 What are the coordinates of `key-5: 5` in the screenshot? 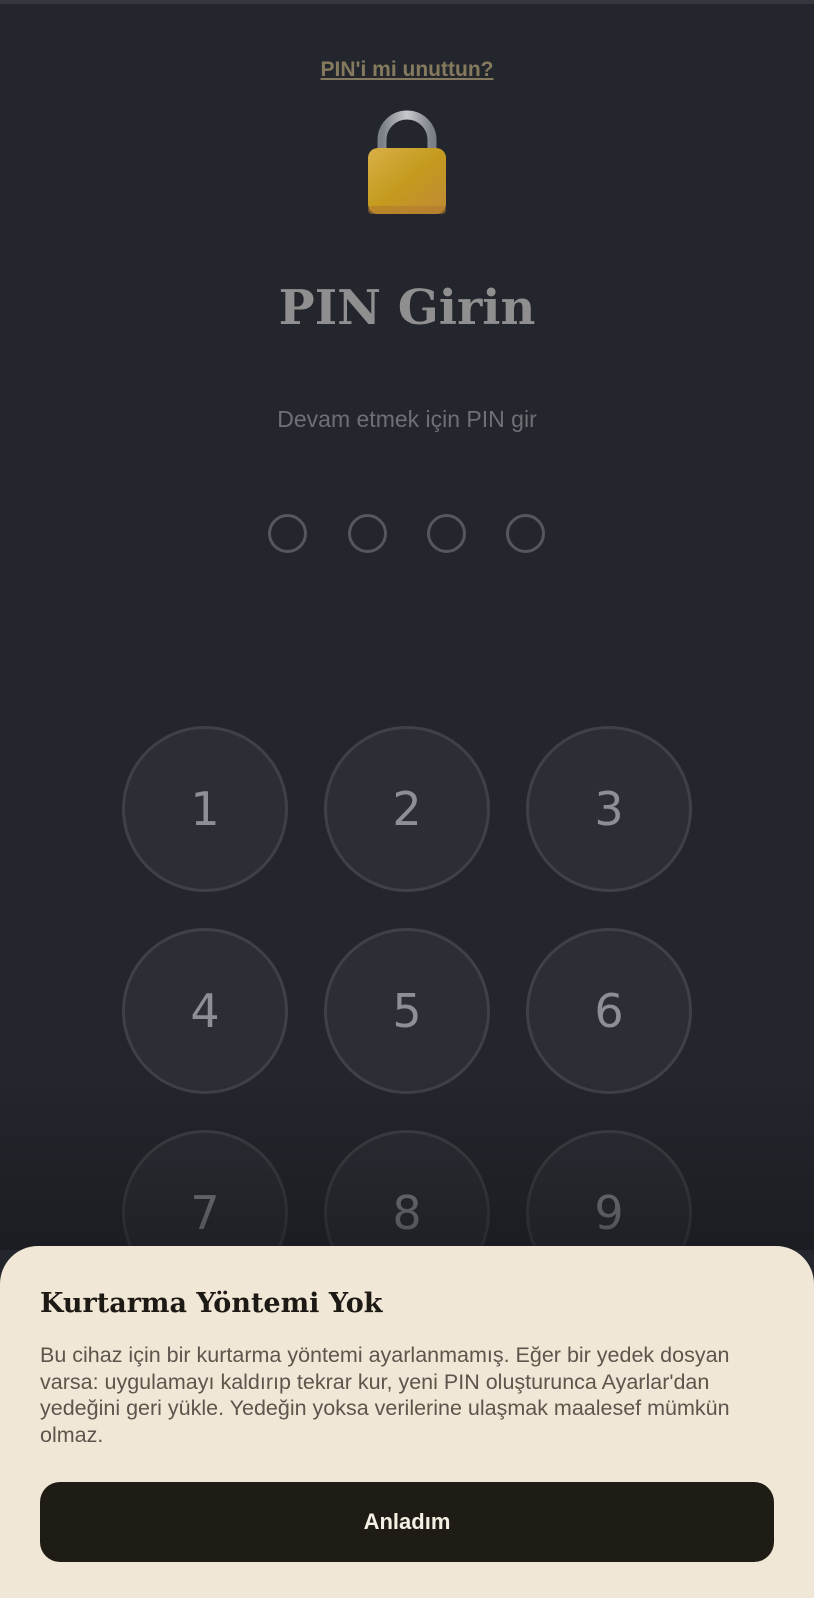 It's located at (407, 1011).